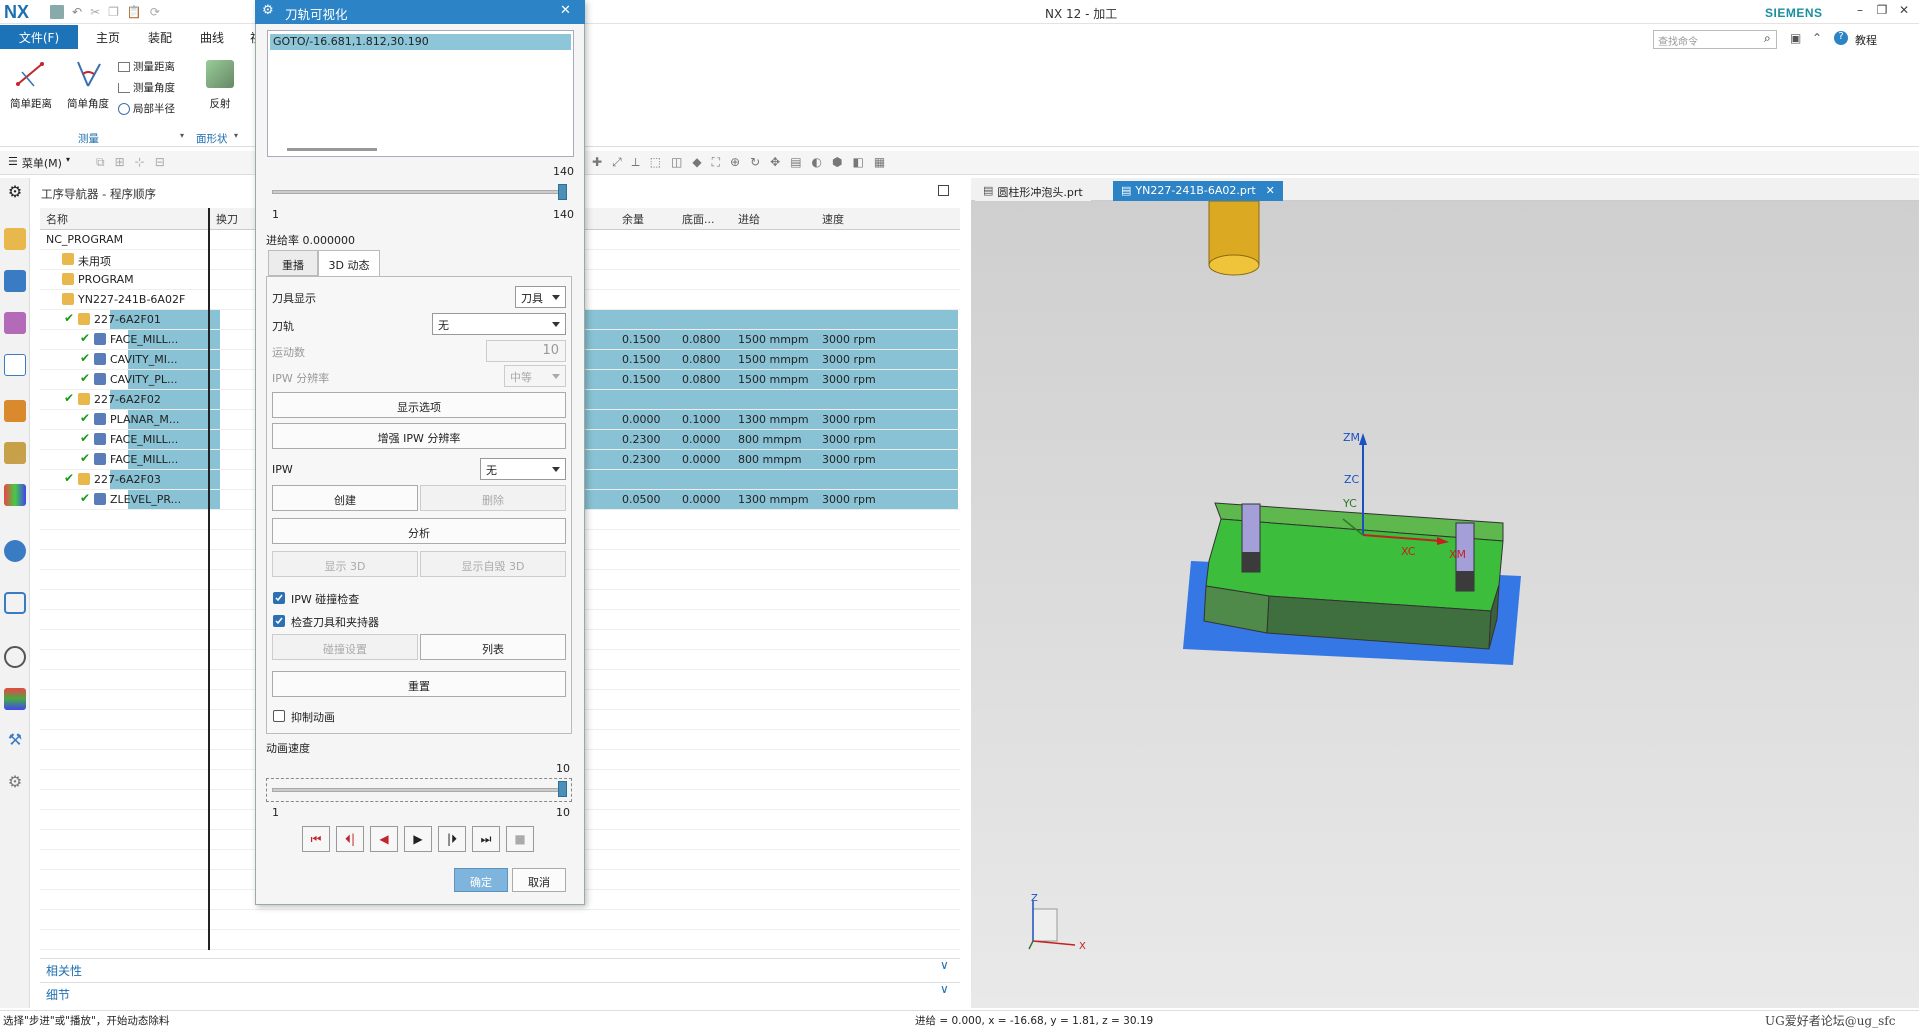  What do you see at coordinates (146, 66) in the screenshot?
I see `measure-distance-tool: 测量距离` at bounding box center [146, 66].